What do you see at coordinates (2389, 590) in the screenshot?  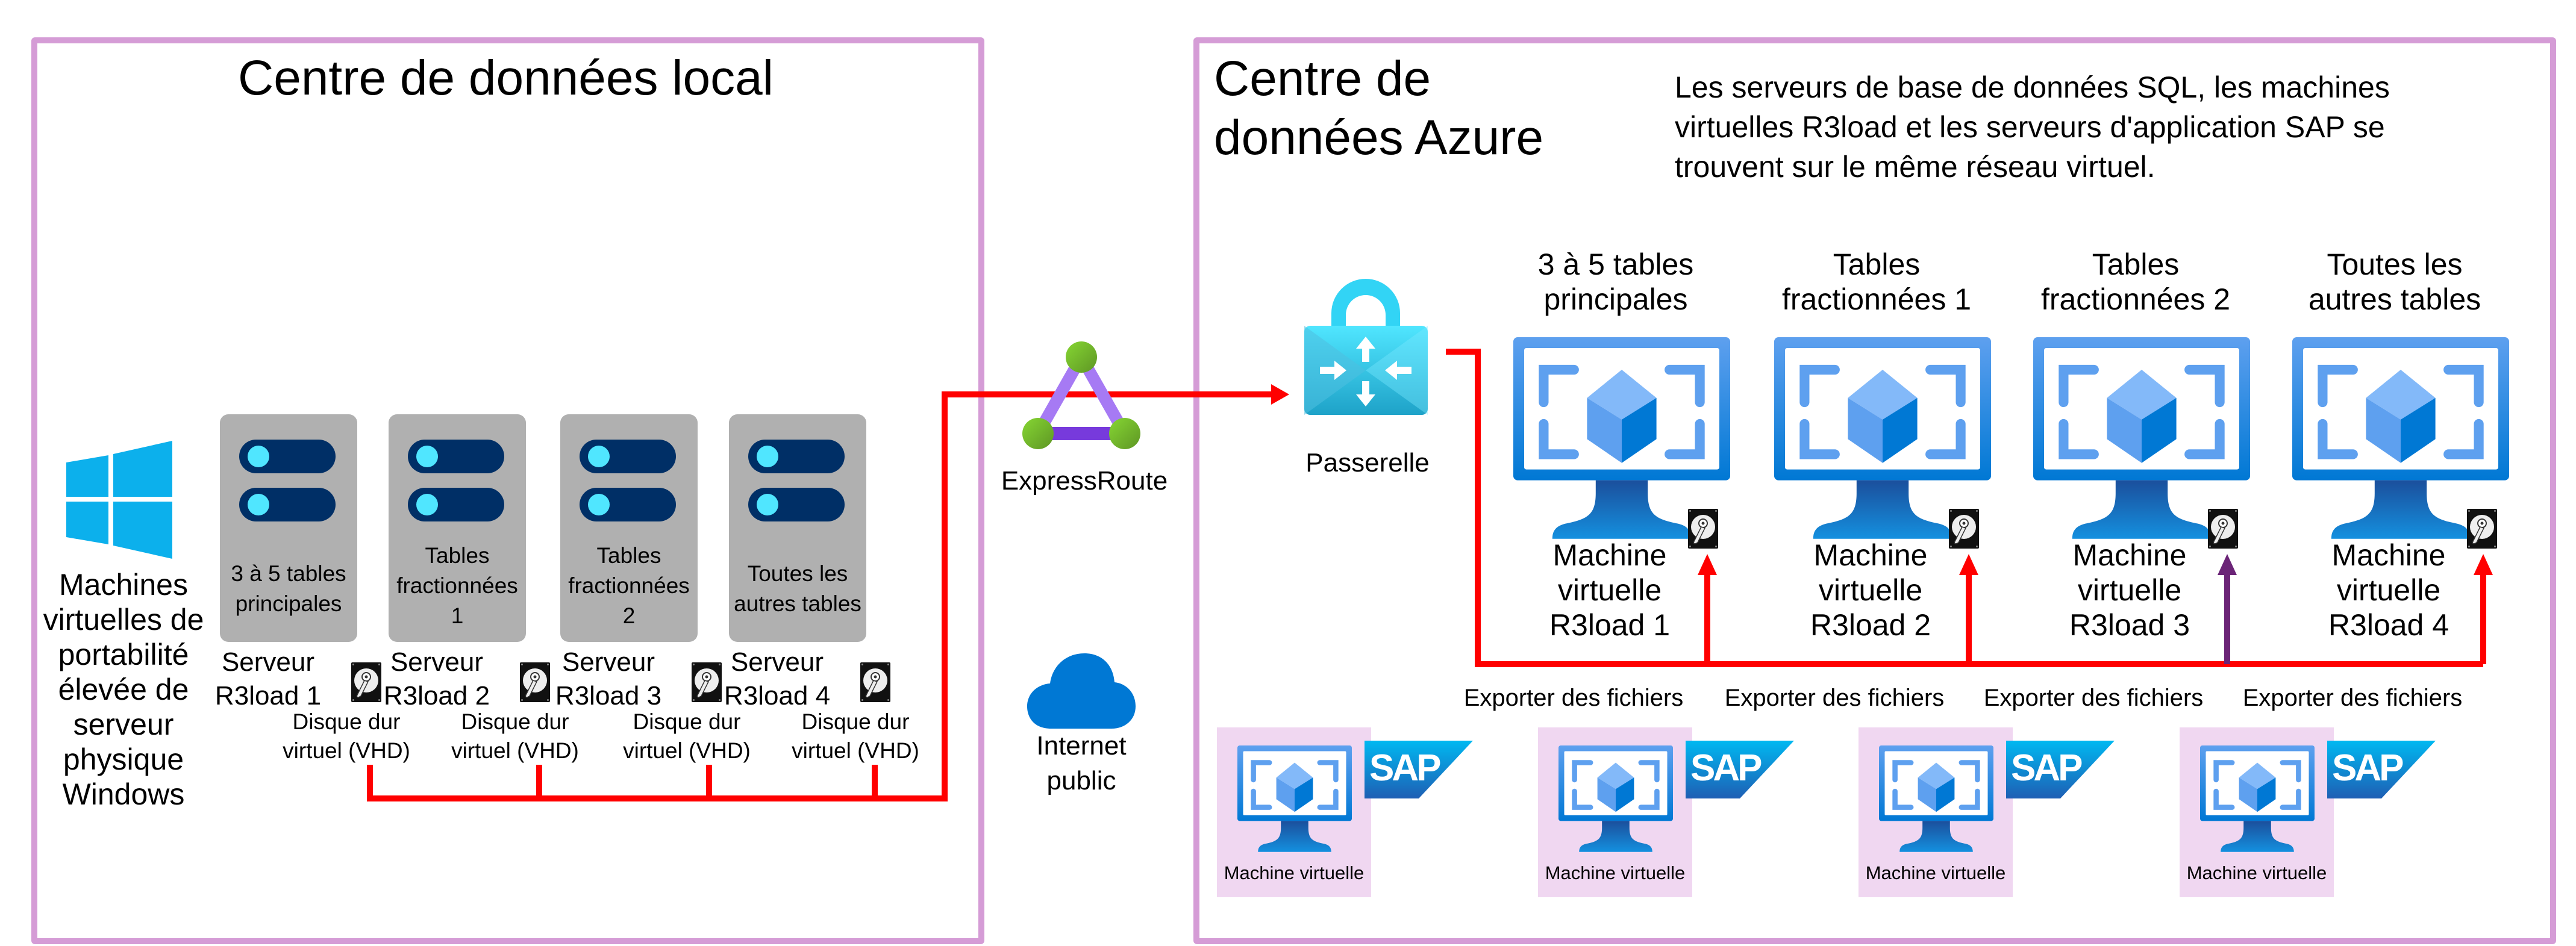 I see `vm-name-4: Machine virtuelle R3load 4` at bounding box center [2389, 590].